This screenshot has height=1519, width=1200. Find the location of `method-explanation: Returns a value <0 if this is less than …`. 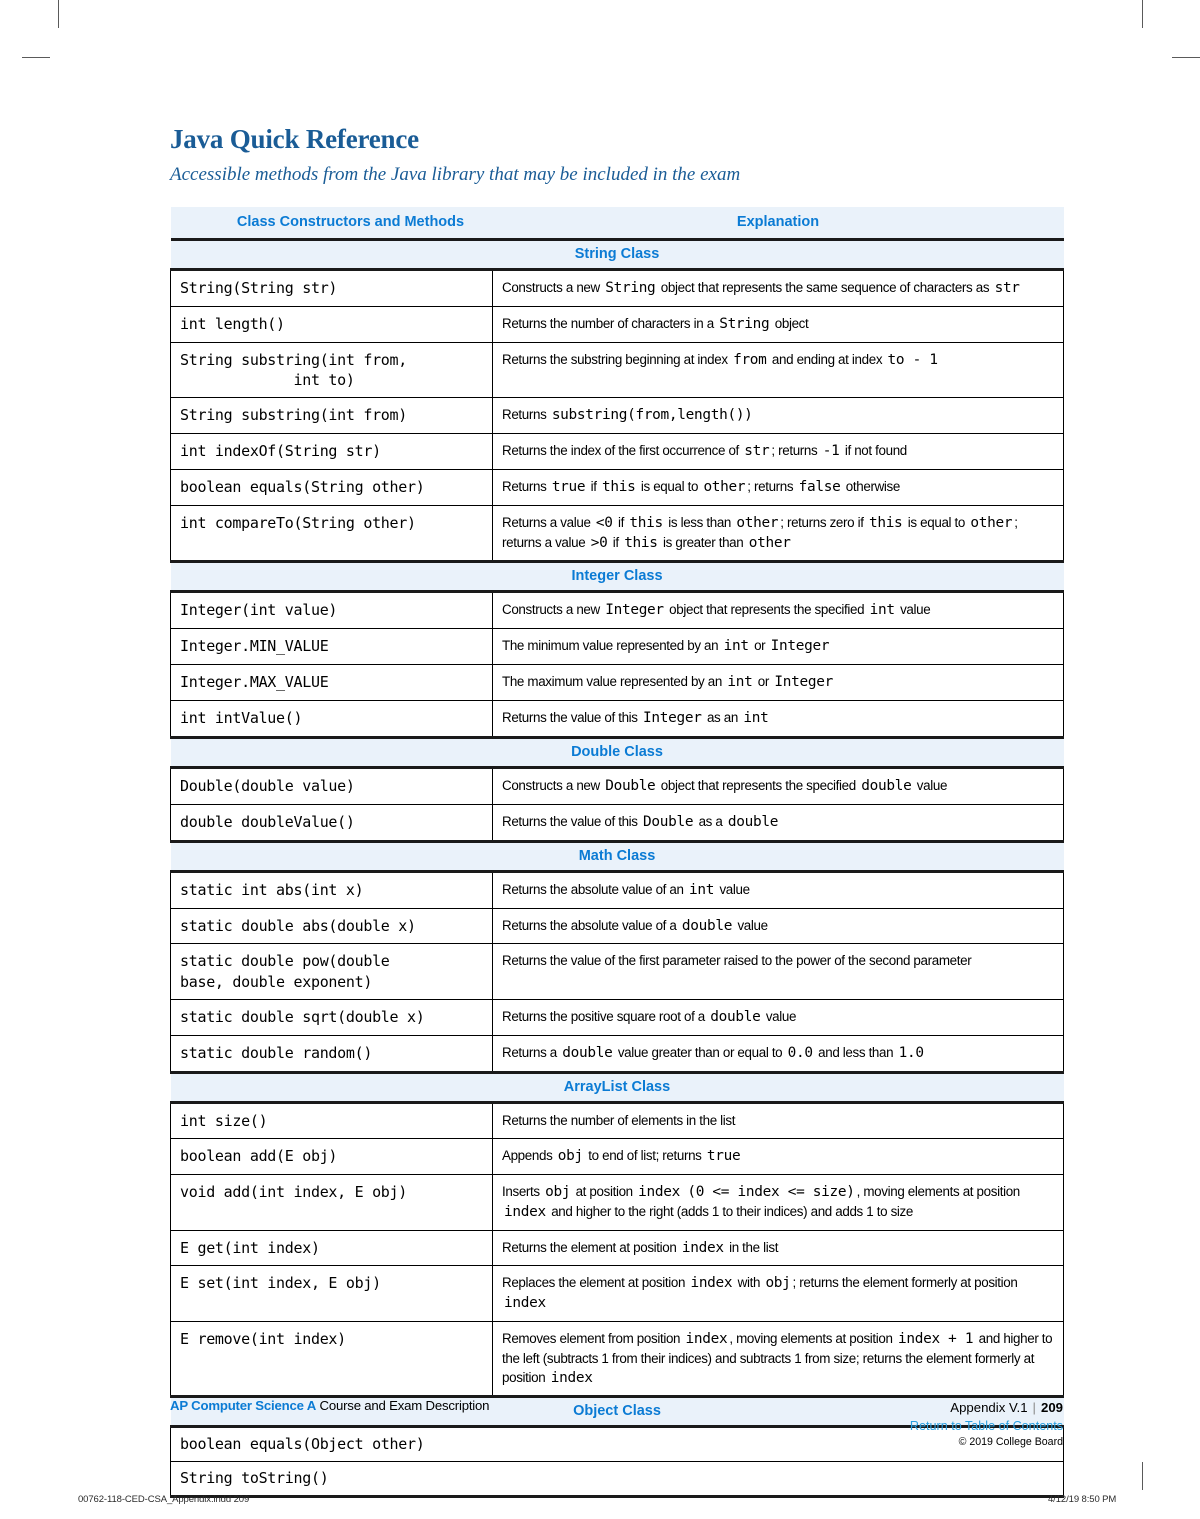

method-explanation: Returns a value <0 if this is less than … is located at coordinates (778, 534).